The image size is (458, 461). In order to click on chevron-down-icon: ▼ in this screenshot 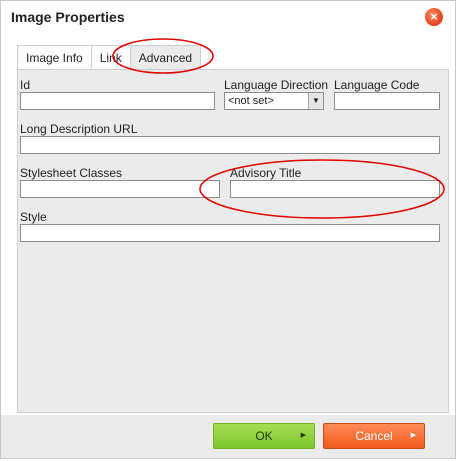, I will do `click(315, 101)`.